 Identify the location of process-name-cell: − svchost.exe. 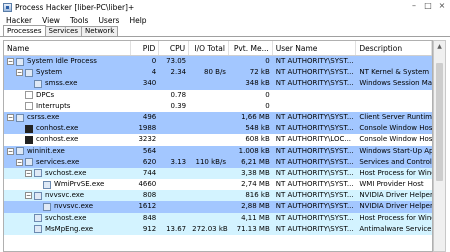
(67, 173).